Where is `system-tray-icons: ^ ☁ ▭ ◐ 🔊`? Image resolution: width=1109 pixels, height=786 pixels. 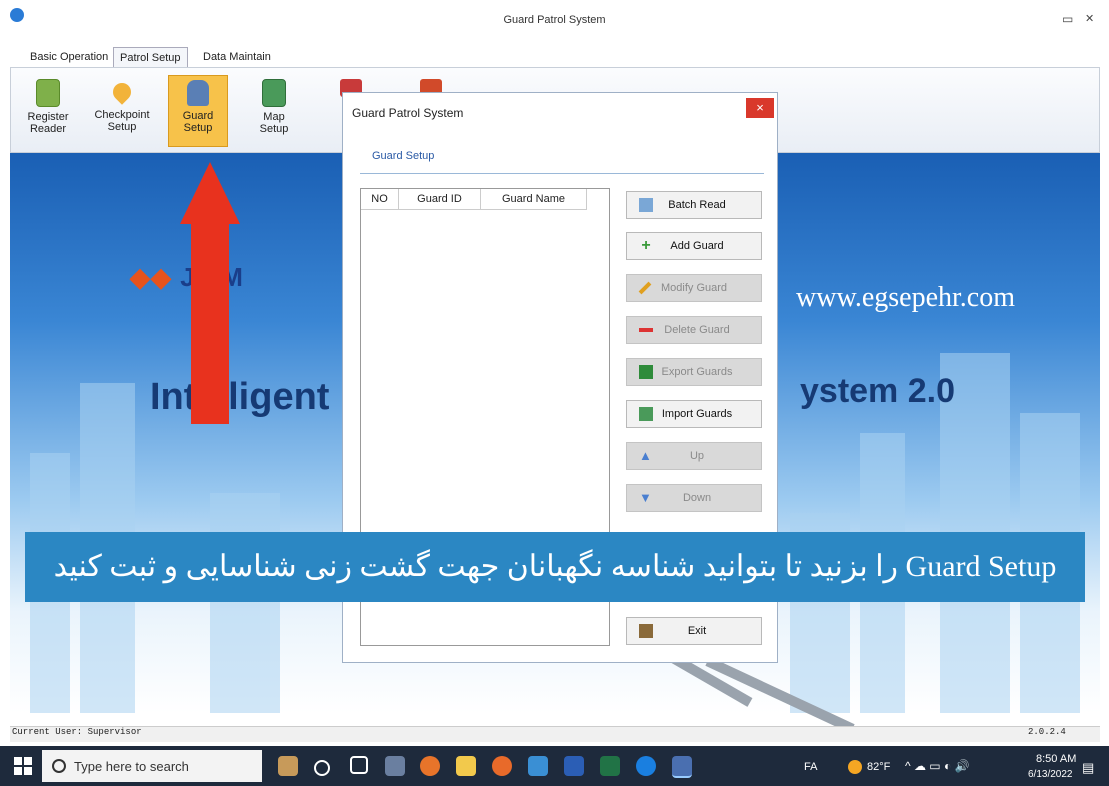 system-tray-icons: ^ ☁ ▭ ◐ 🔊 is located at coordinates (937, 766).